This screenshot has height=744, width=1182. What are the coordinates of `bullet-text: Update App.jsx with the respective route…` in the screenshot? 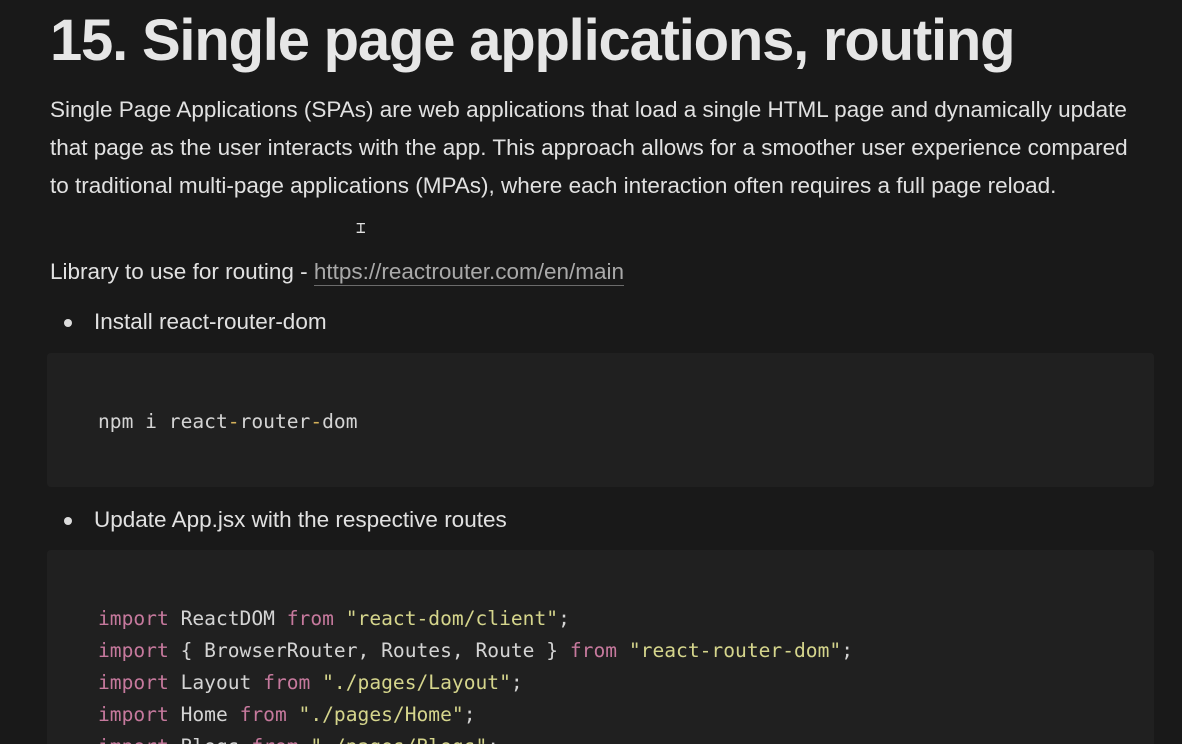 It's located at (300, 519).